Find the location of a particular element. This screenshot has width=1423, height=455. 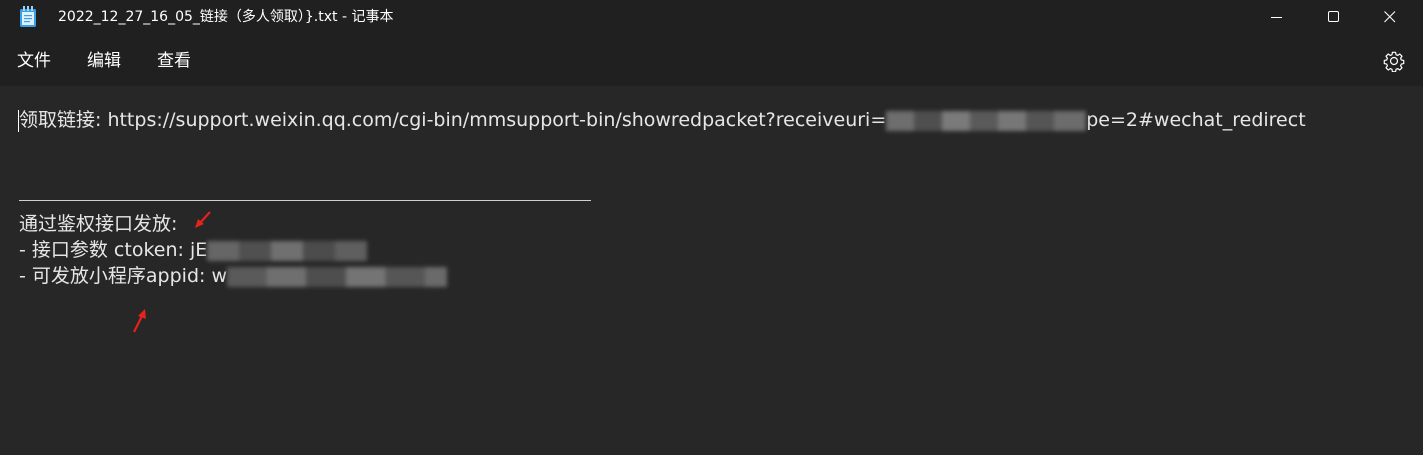

ctoken-text: - 接口参数 ctoken: jE is located at coordinates (113, 250).